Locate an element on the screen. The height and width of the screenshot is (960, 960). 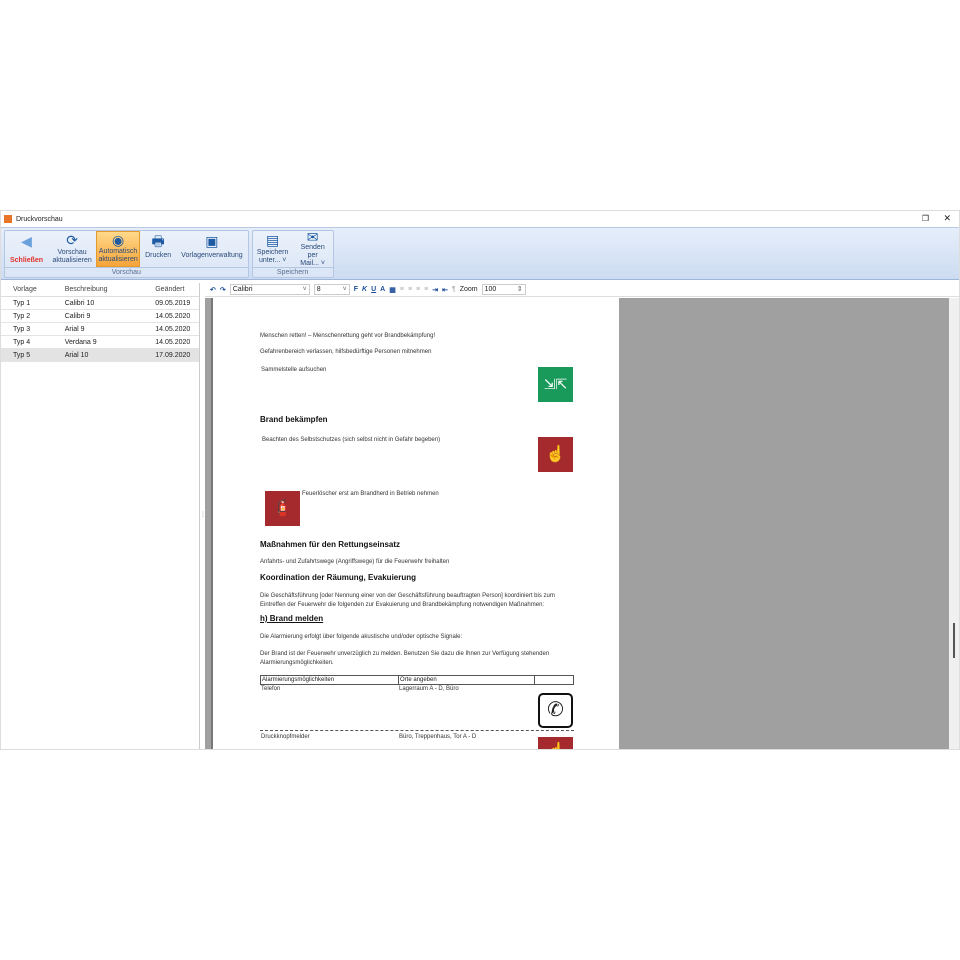
printer-icon: 🖶 is located at coordinates (158, 241).